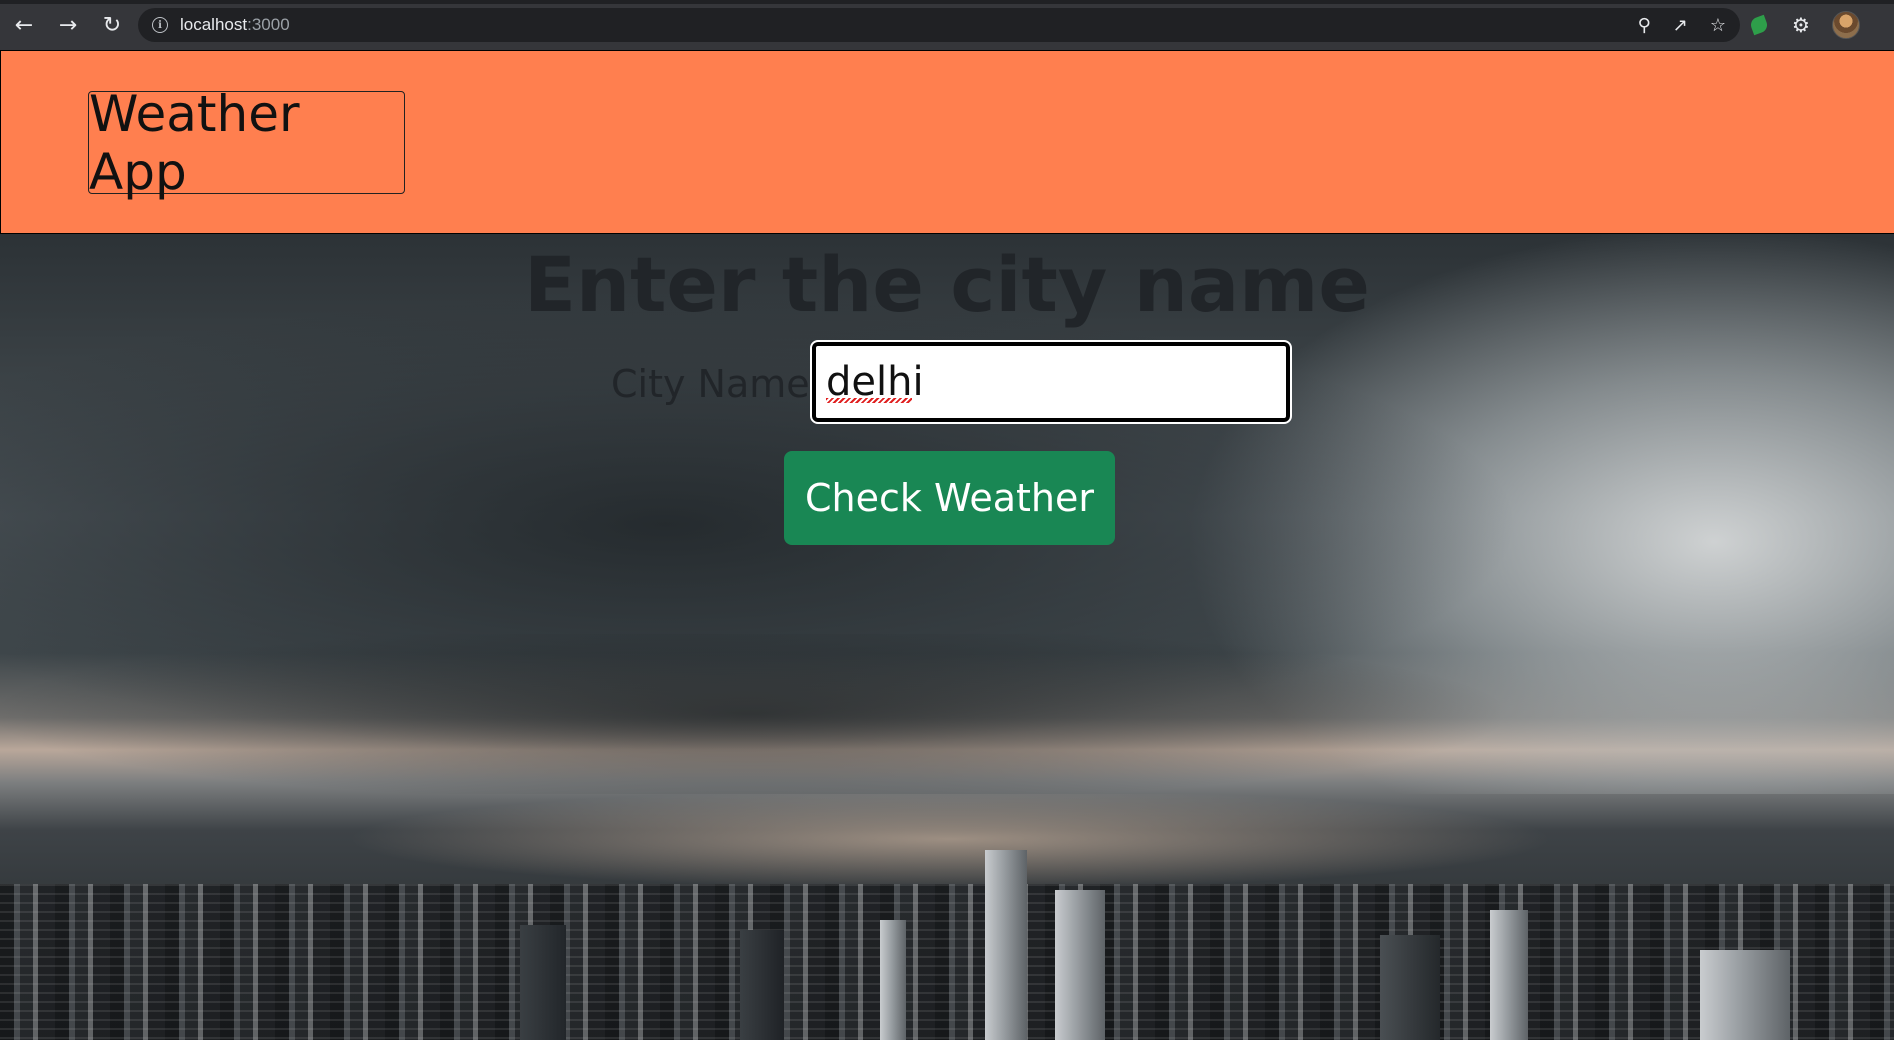  I want to click on arrow-left-icon: ←, so click(24, 25).